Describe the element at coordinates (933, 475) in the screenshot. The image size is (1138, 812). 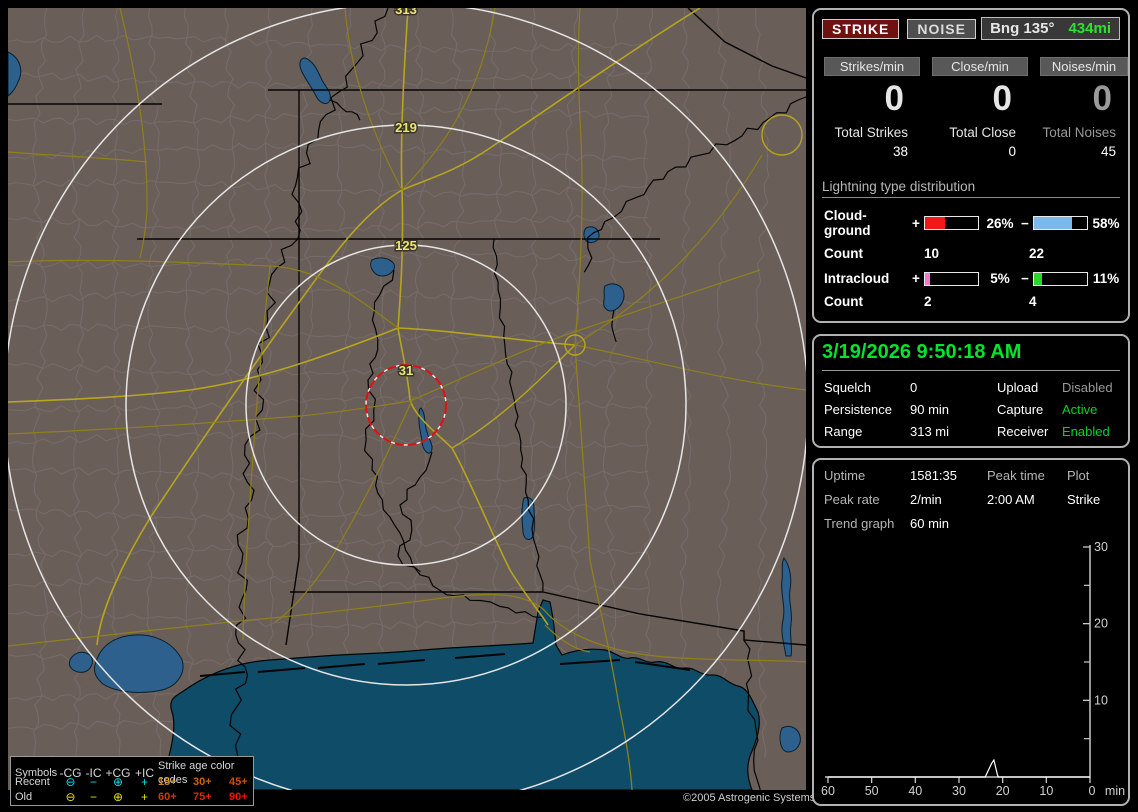
I see `uptime-value: 1581:35` at that location.